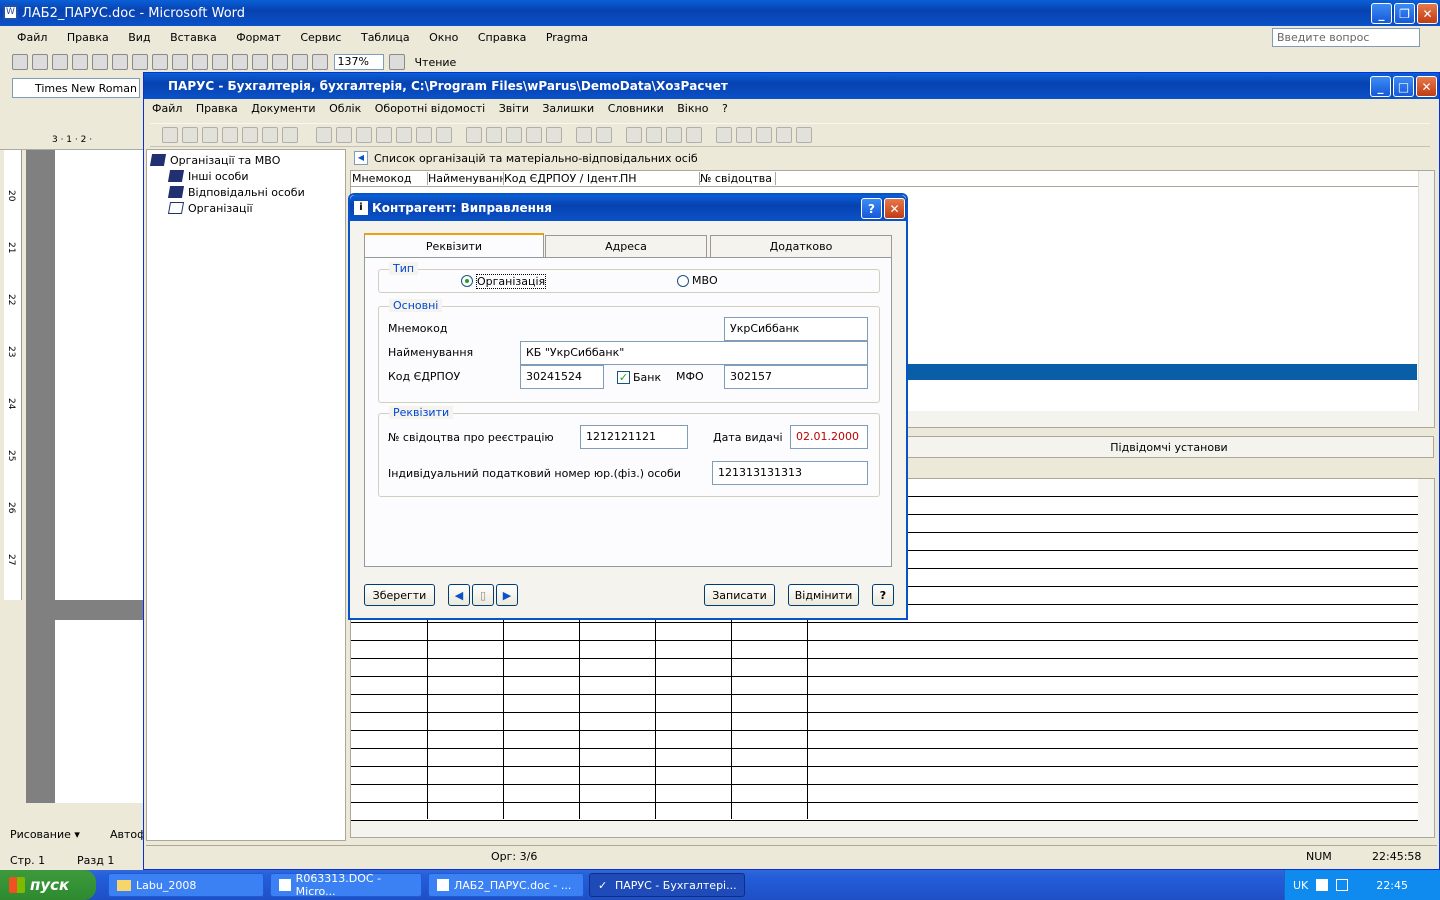 This screenshot has width=1440, height=900. I want to click on tree-root: Організації та МВО, so click(247, 160).